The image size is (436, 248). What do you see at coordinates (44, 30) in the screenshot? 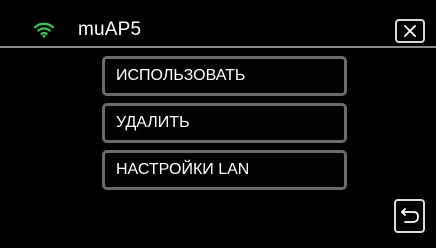
I see `wifi-icon` at bounding box center [44, 30].